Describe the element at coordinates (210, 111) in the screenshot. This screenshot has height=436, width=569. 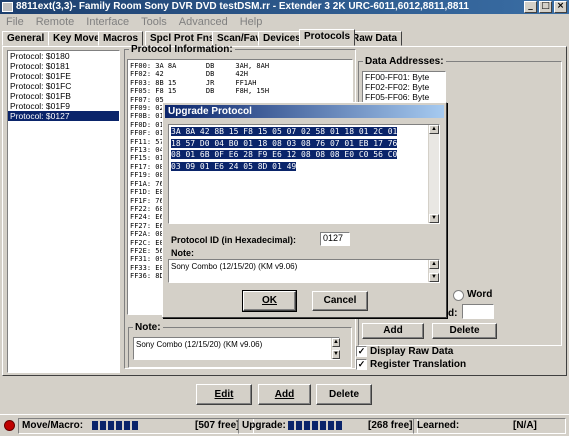
I see `dialog-title: Upgrade Protocol` at that location.